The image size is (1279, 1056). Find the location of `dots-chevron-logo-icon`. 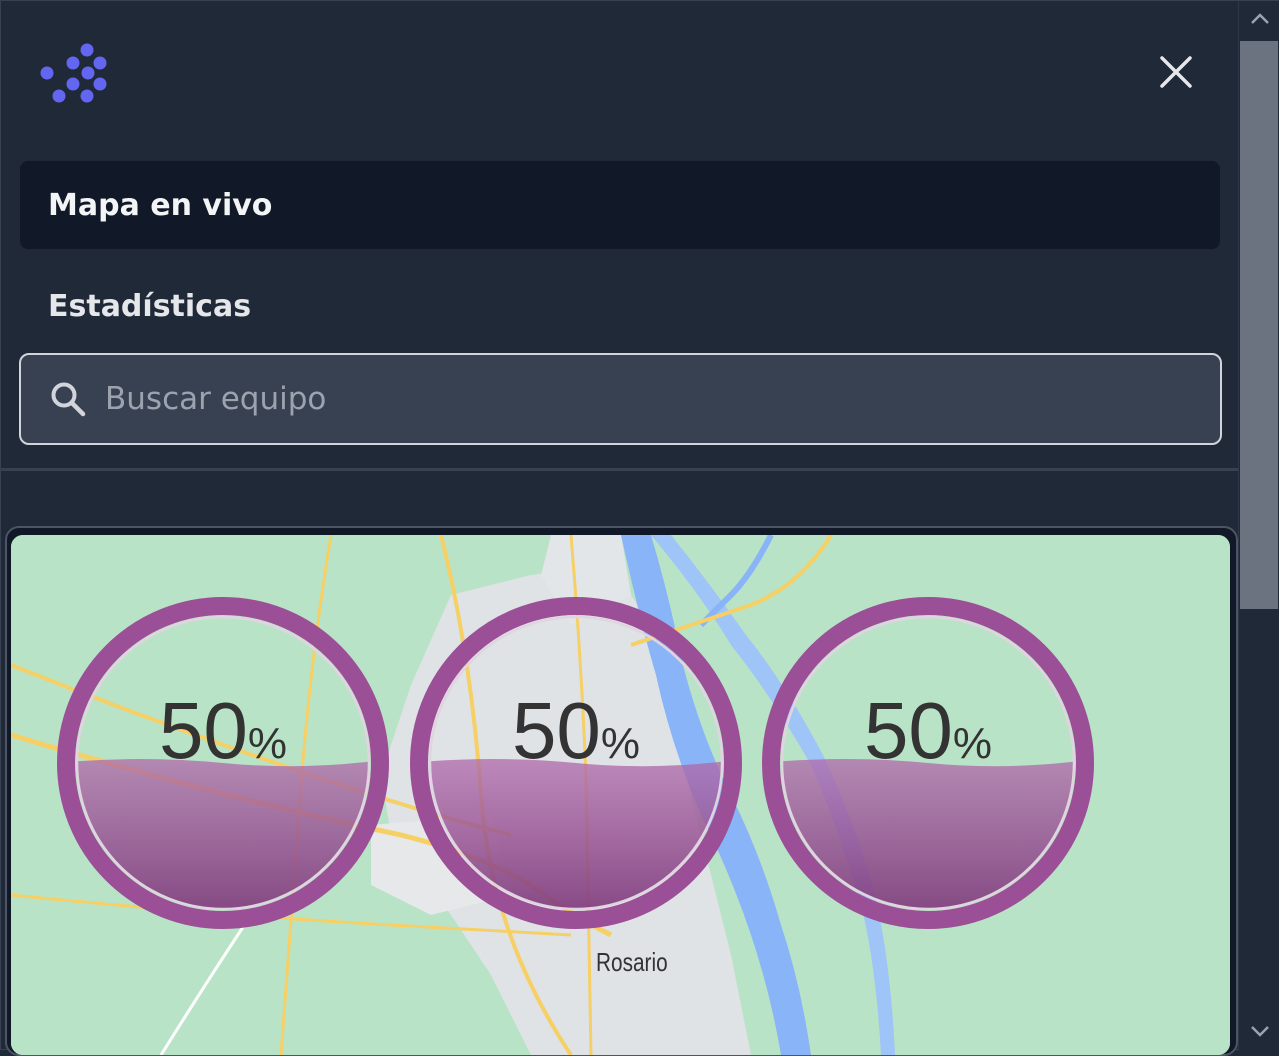

dots-chevron-logo-icon is located at coordinates (73, 74).